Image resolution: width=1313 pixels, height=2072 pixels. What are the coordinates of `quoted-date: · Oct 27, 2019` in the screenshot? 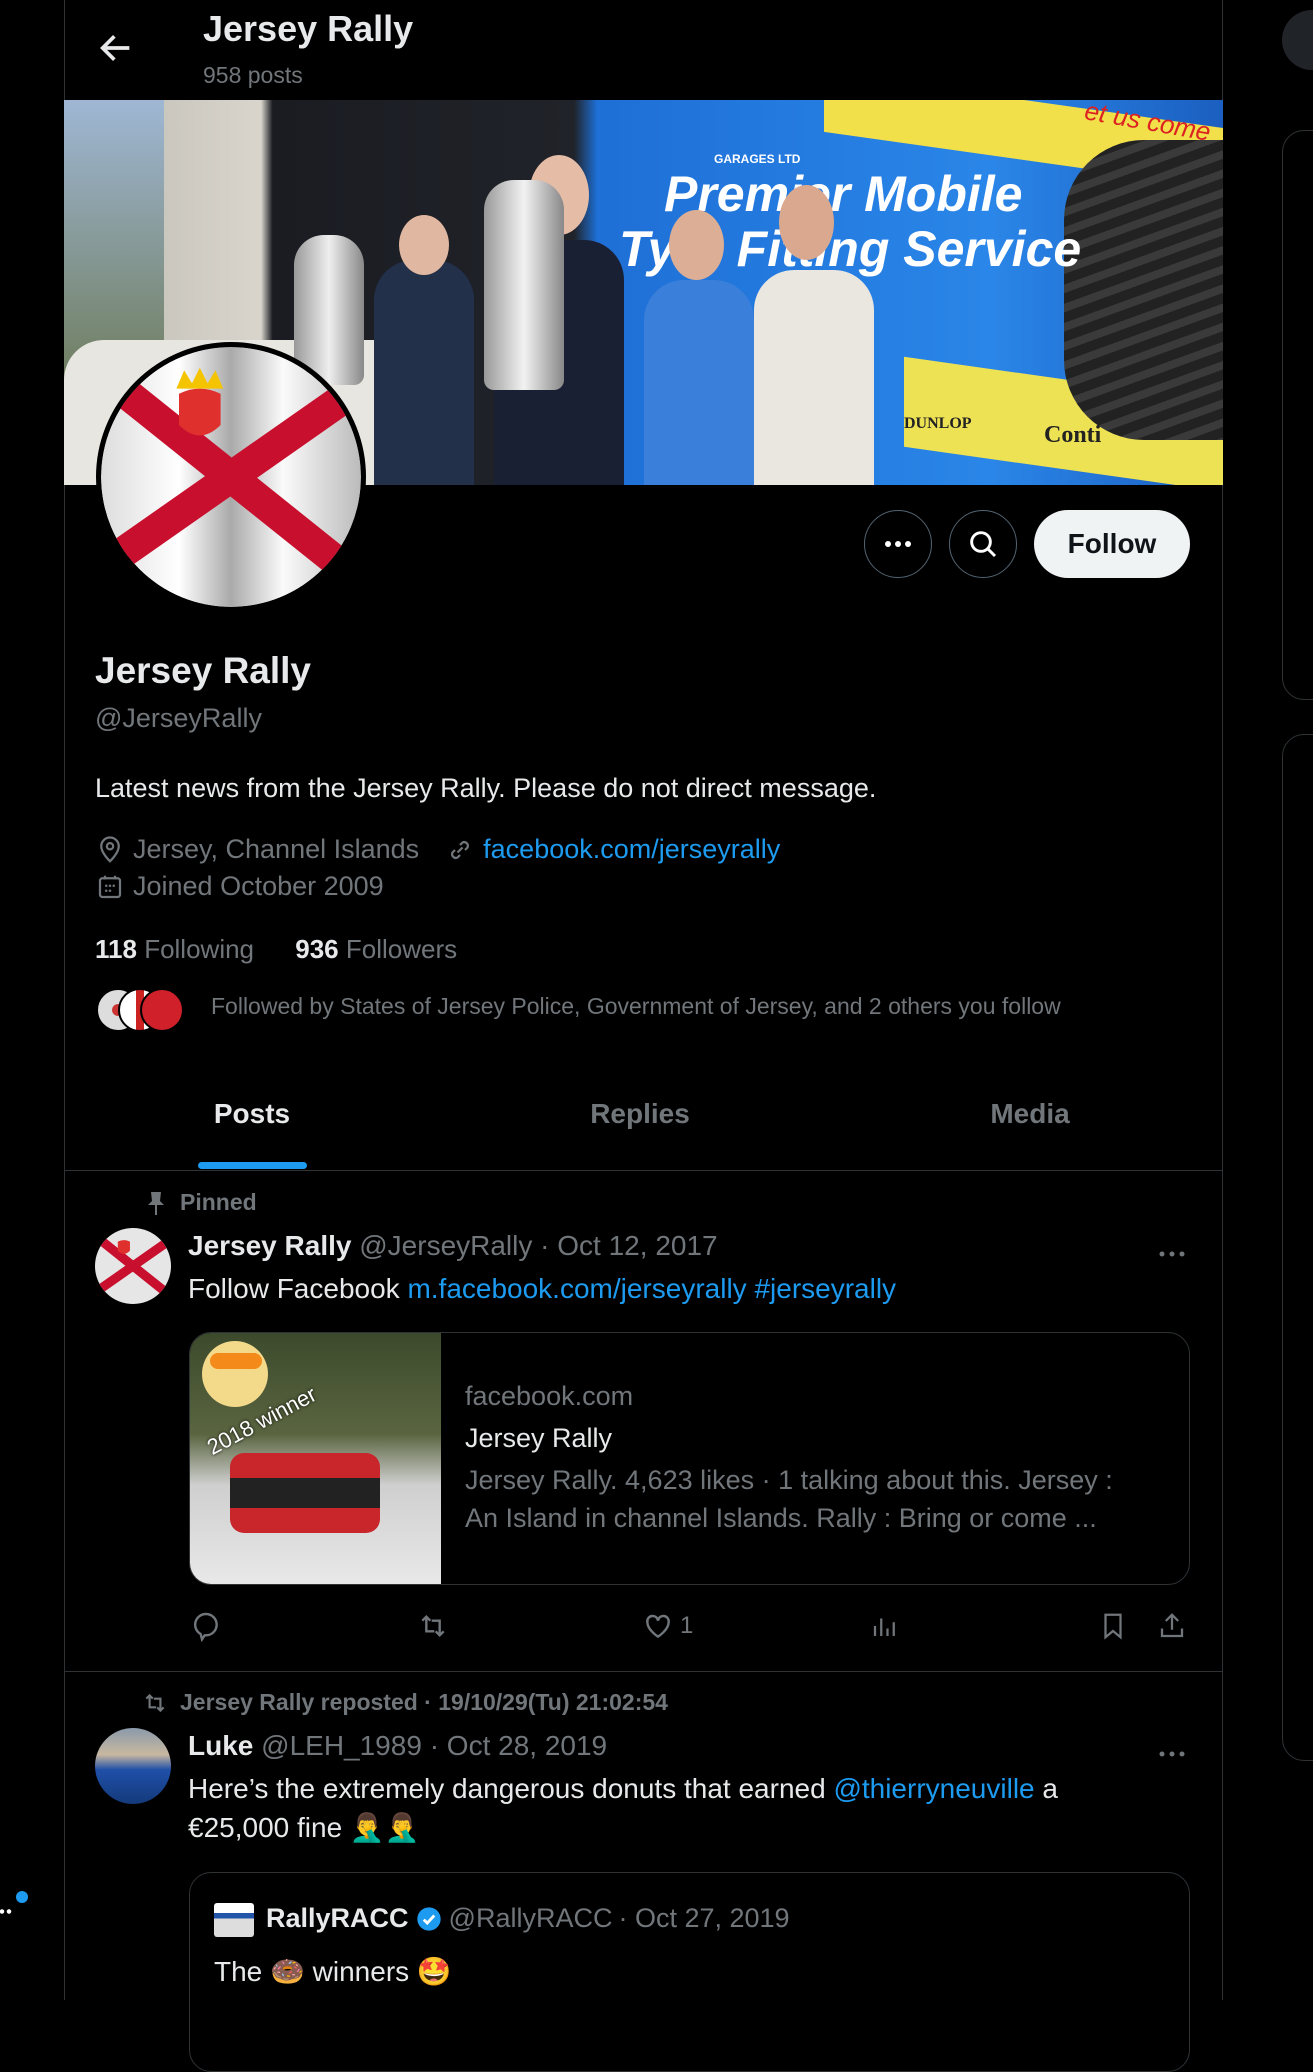 It's located at (704, 1918).